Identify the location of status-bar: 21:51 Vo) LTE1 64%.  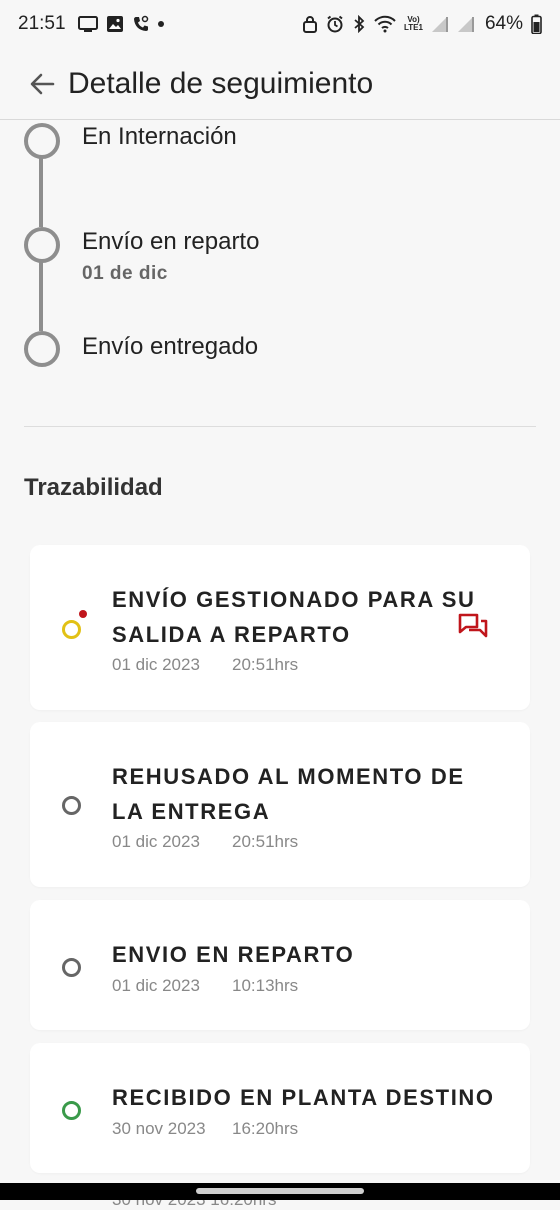
(280, 24).